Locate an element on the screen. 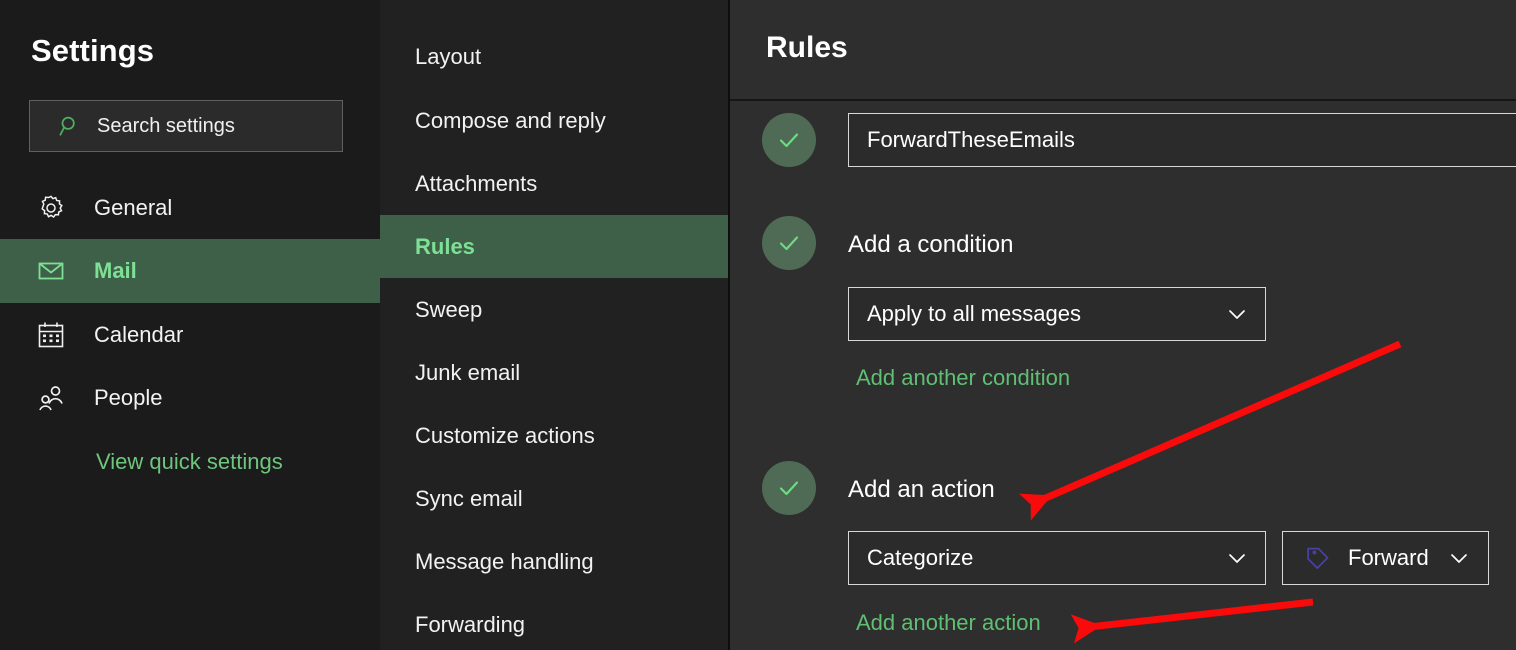 The width and height of the screenshot is (1516, 650). view-quick-settings-link: View quick settings is located at coordinates (189, 462).